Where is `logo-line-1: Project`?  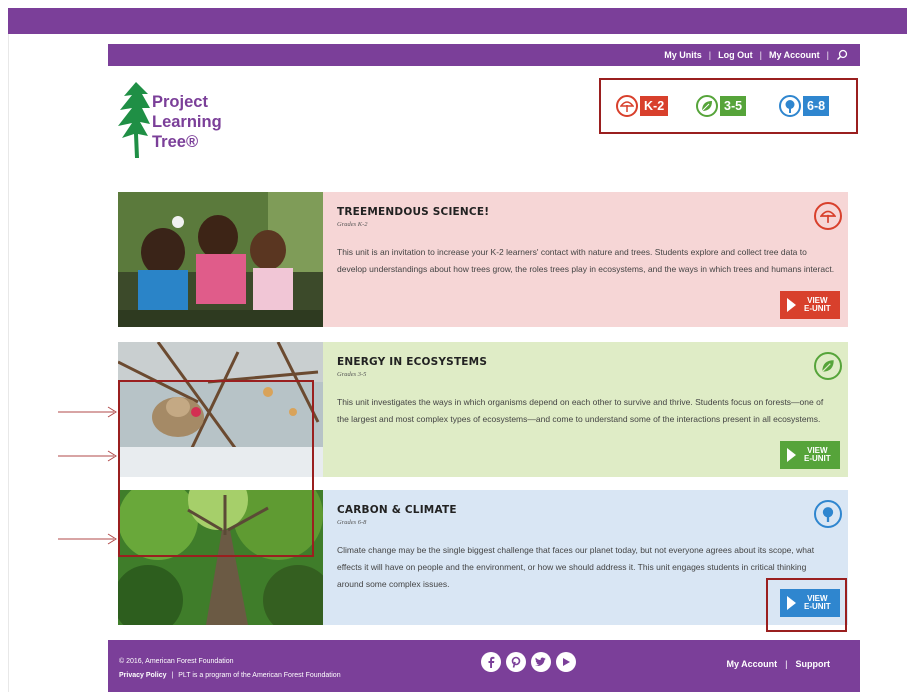
logo-line-1: Project is located at coordinates (180, 102).